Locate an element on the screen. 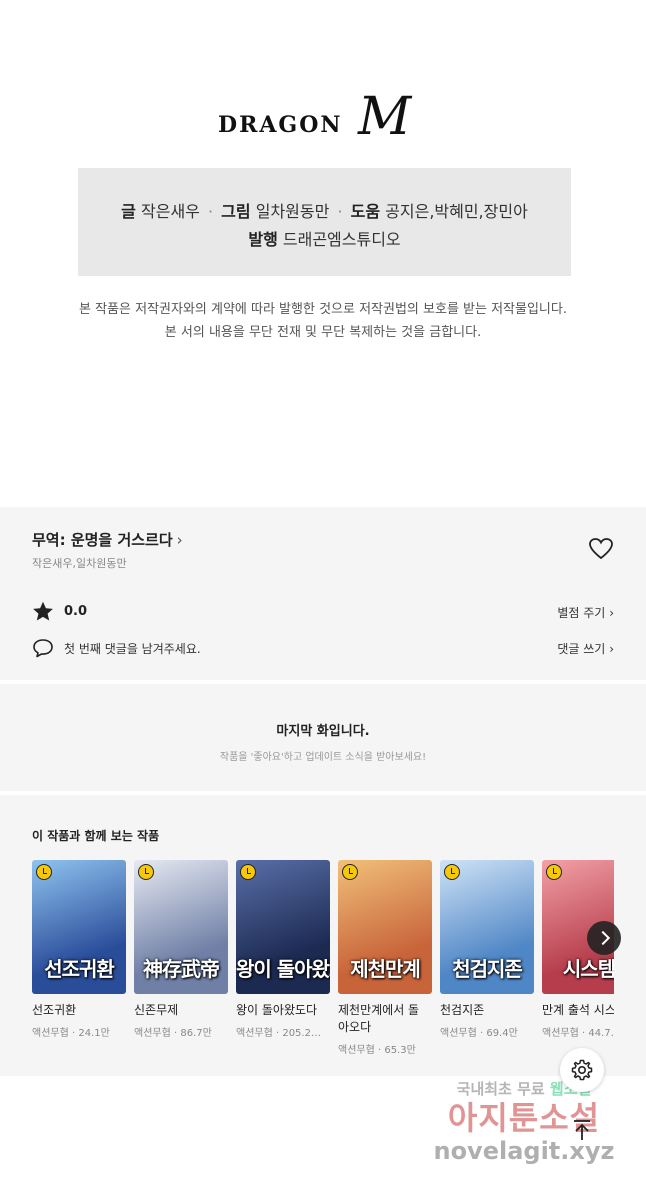 Image resolution: width=646 pixels, height=1192 pixels. comment-row: 첫 번째 댓글을 남겨주세요. 댓글 쓰기 › is located at coordinates (323, 648).